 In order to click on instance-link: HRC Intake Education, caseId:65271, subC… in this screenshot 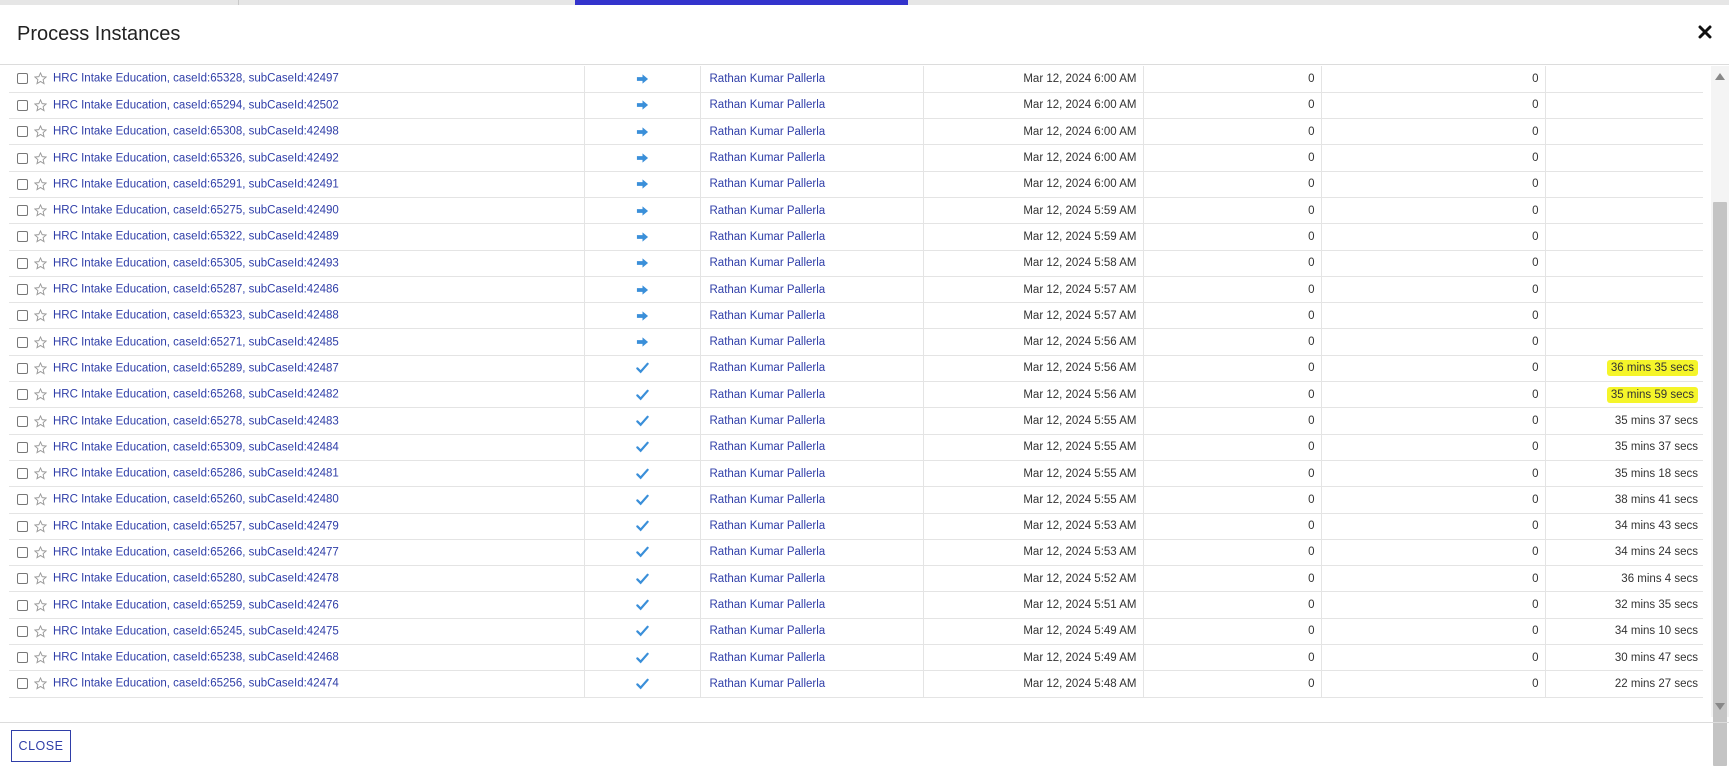, I will do `click(196, 342)`.